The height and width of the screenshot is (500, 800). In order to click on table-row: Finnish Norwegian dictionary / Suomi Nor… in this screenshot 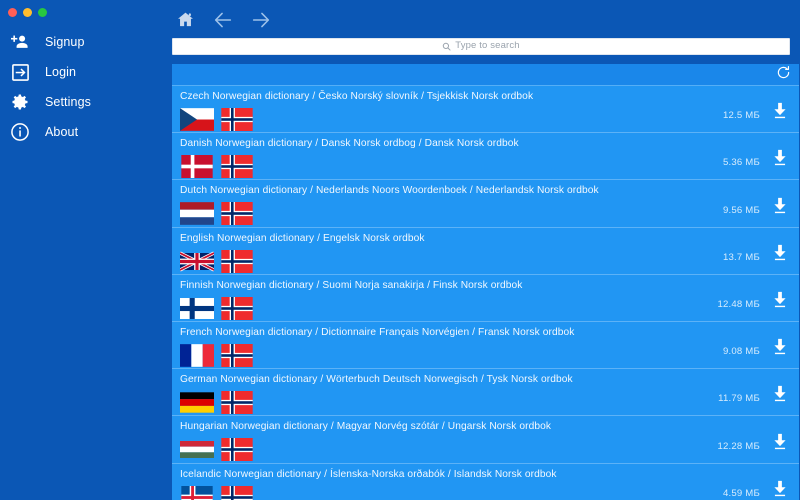, I will do `click(485, 298)`.